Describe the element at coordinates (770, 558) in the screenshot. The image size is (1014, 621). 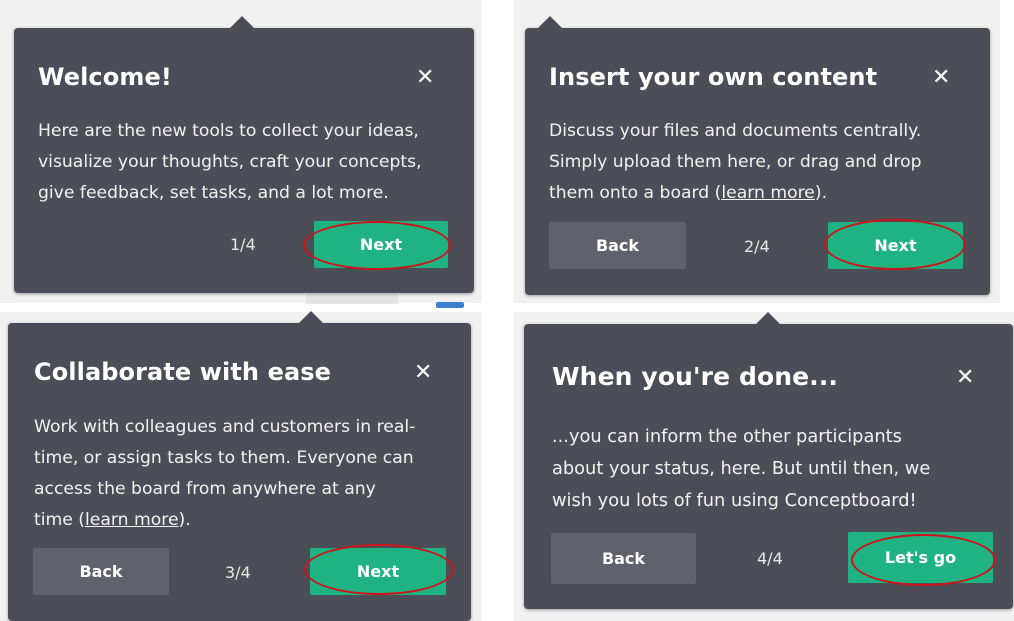
I see `step-counter: 4/4` at that location.